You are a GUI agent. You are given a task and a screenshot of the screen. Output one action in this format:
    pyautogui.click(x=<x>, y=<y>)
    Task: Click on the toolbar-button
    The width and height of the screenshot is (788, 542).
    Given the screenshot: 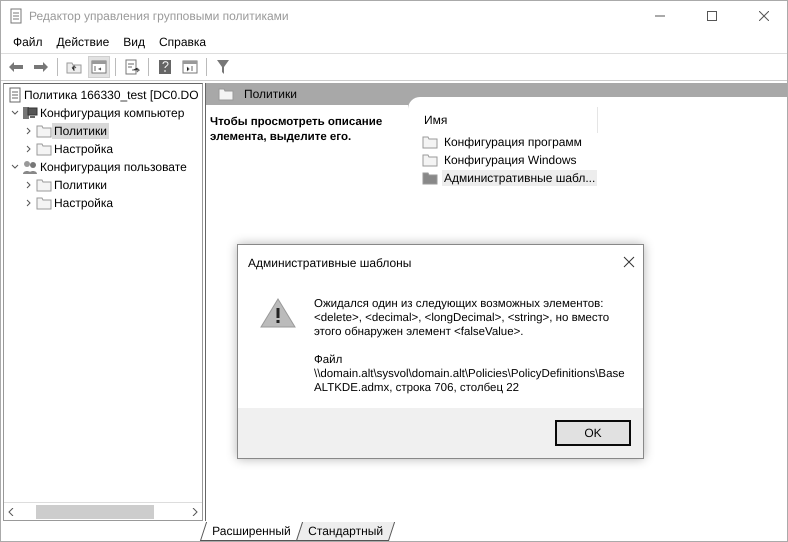 What is the action you would take?
    pyautogui.click(x=99, y=67)
    